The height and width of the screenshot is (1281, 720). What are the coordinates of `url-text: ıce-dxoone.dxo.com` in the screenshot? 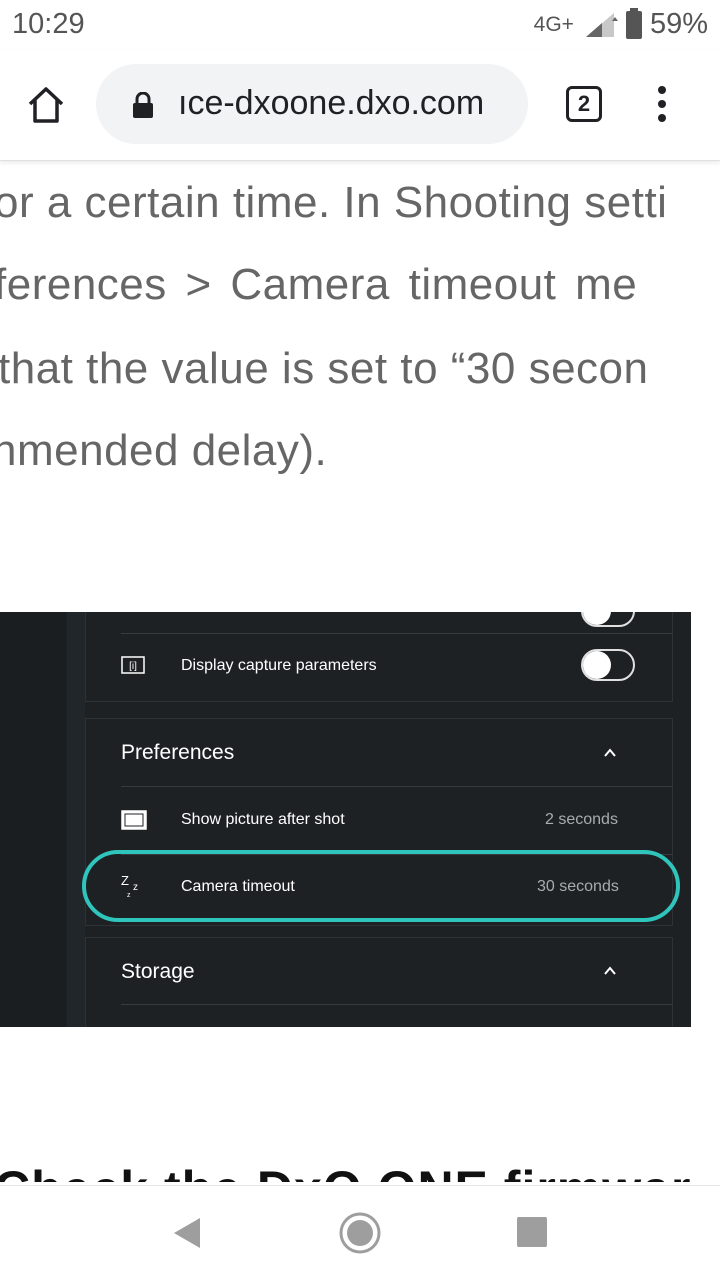 It's located at (331, 103).